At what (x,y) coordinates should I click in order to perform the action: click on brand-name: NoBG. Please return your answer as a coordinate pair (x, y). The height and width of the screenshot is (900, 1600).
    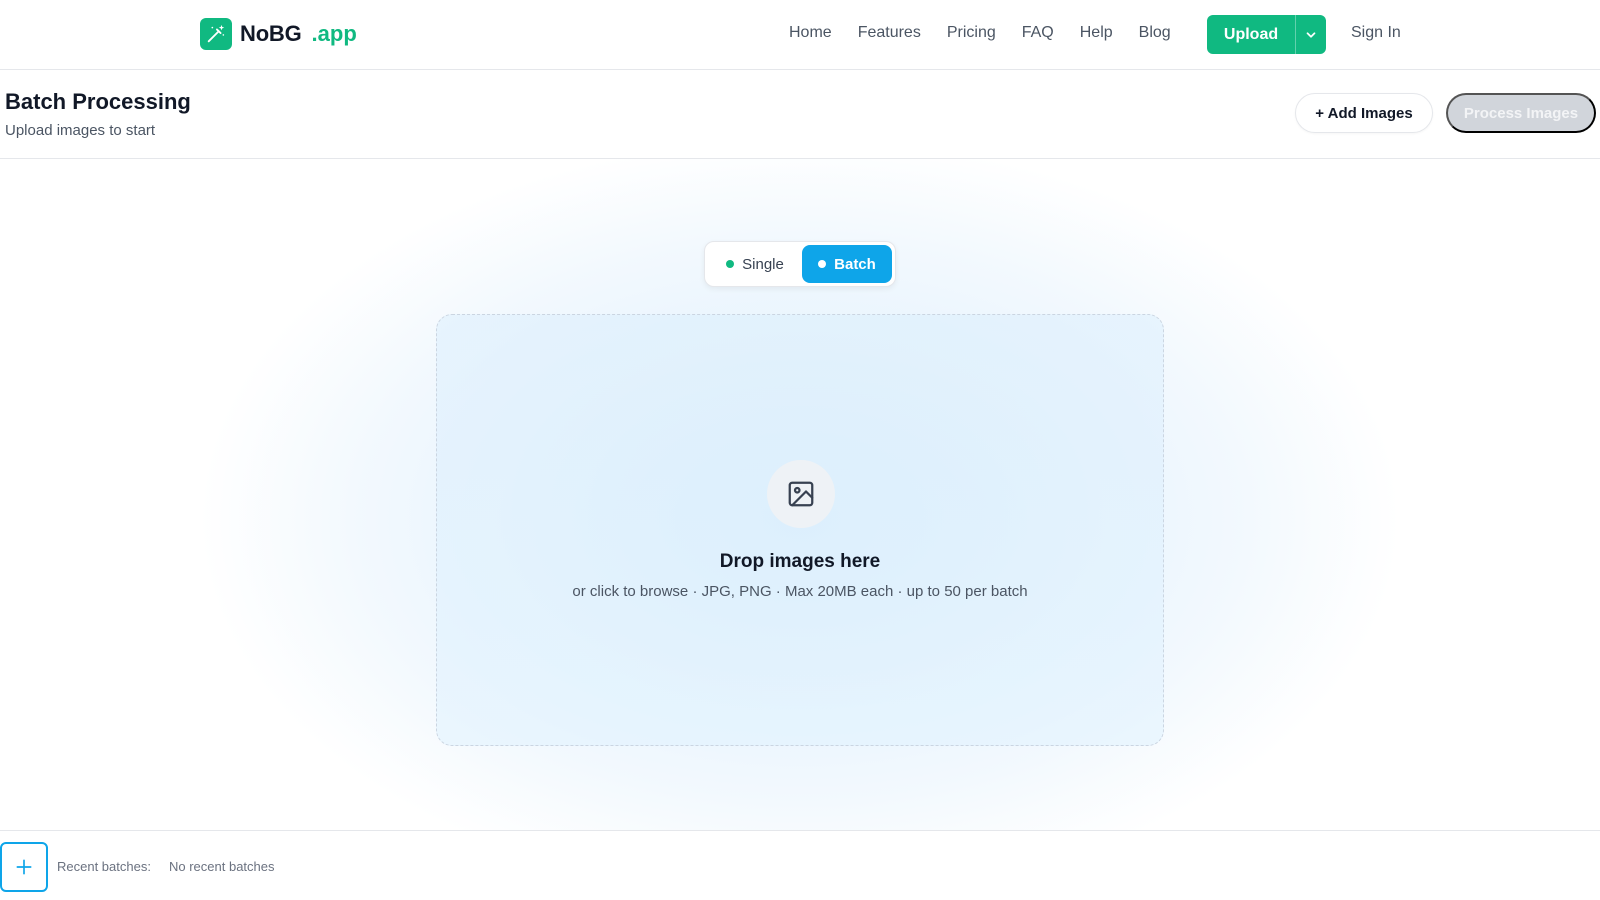
    Looking at the image, I should click on (271, 33).